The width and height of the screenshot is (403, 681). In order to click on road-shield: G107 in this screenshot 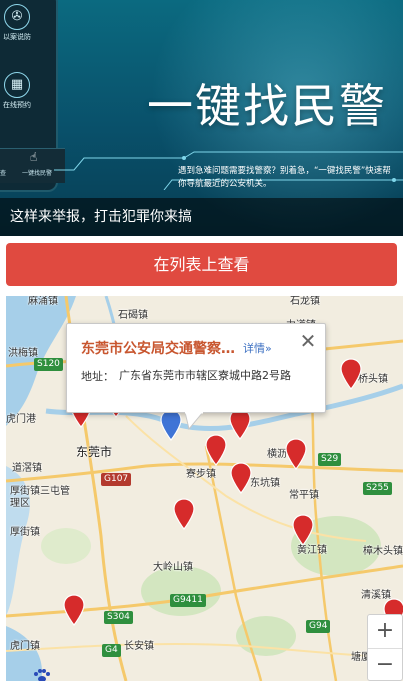, I will do `click(116, 479)`.